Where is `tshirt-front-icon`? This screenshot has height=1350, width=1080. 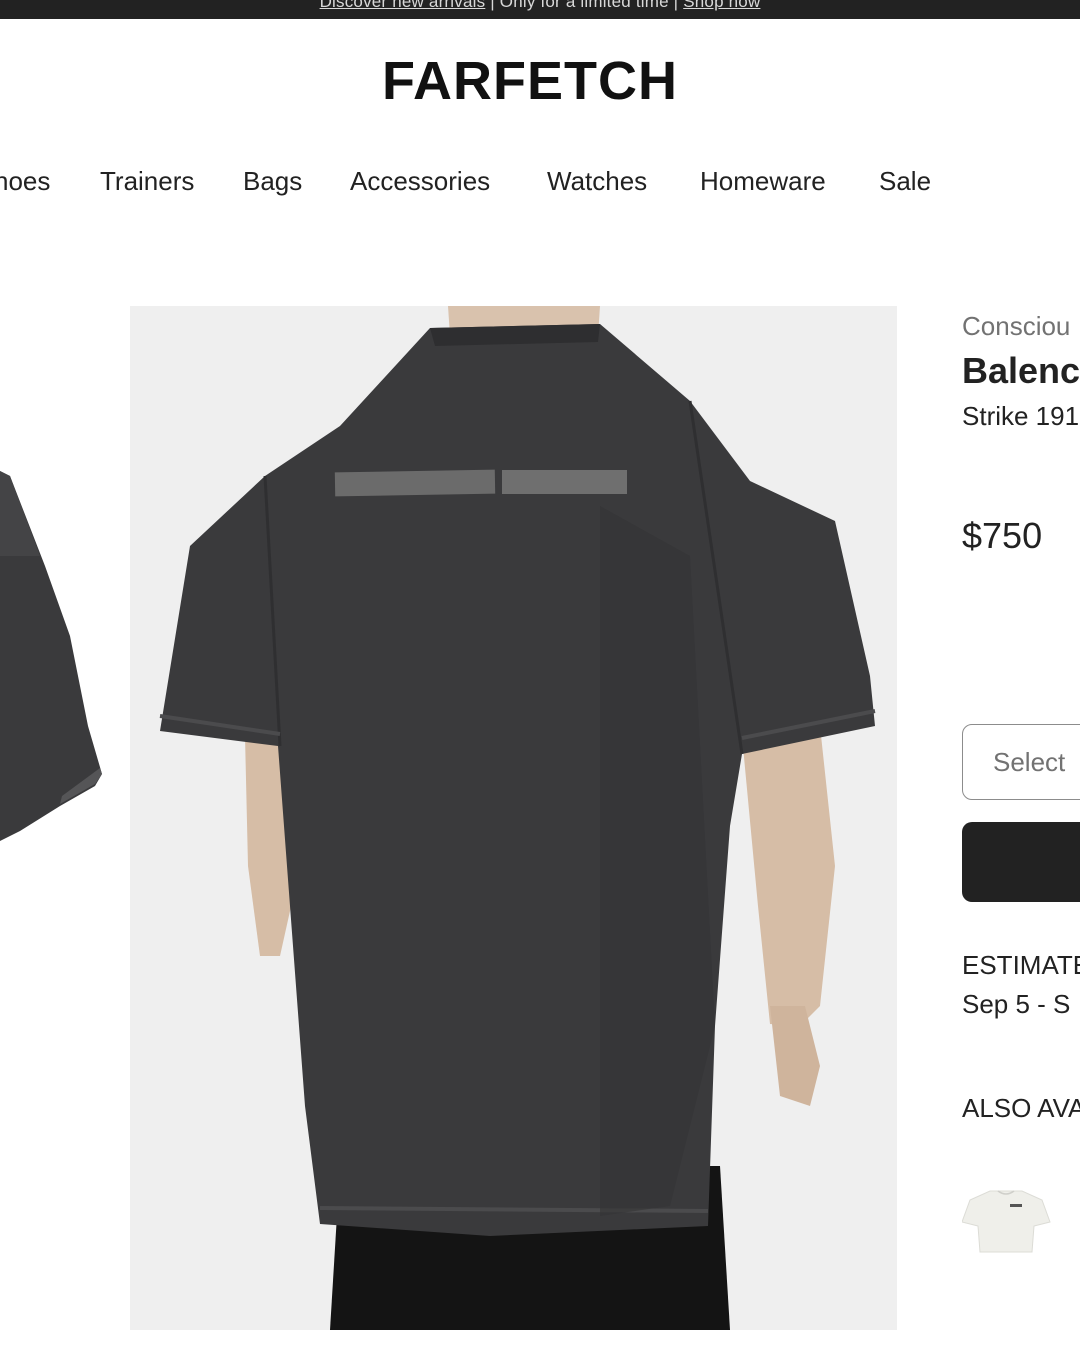 tshirt-front-icon is located at coordinates (55, 818).